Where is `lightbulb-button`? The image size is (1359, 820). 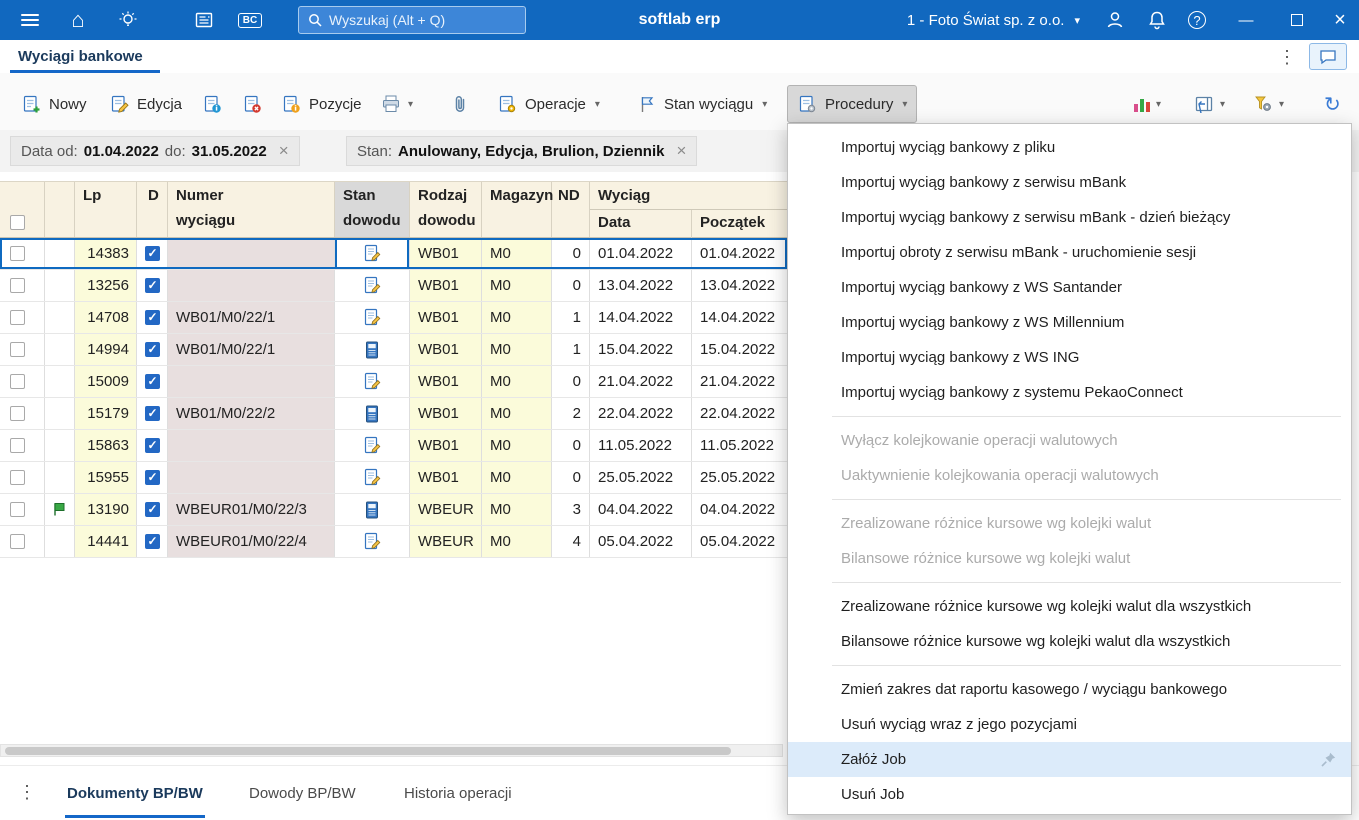 lightbulb-button is located at coordinates (128, 20).